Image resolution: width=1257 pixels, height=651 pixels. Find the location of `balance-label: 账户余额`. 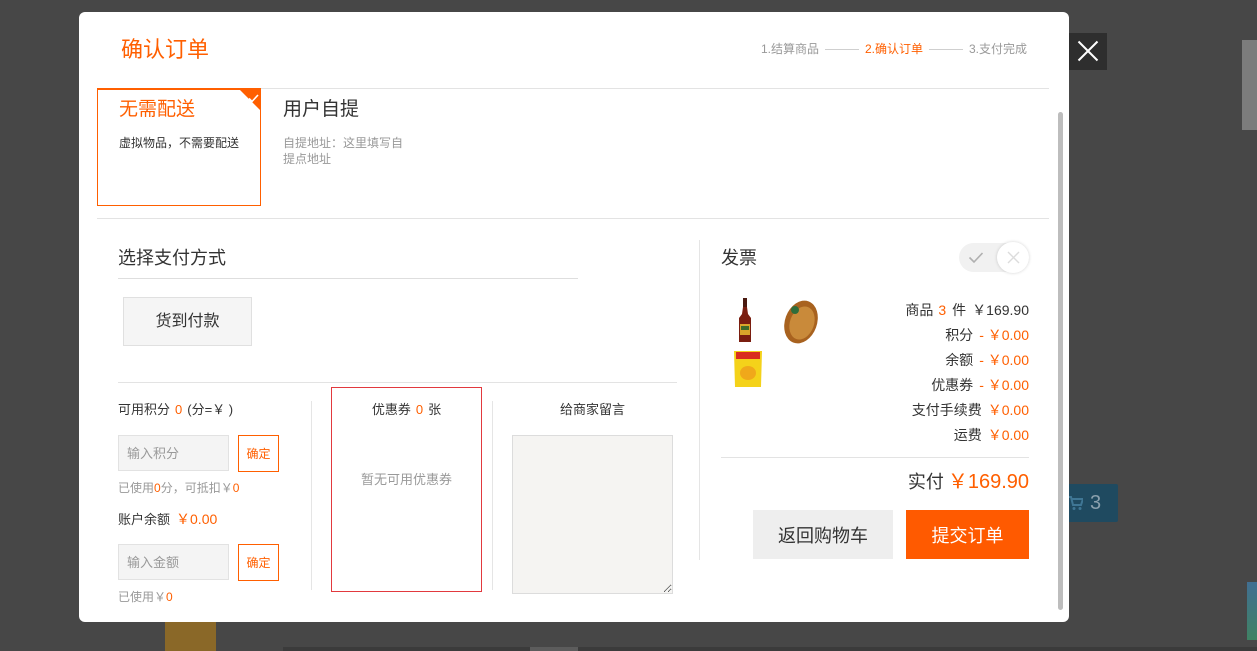

balance-label: 账户余额 is located at coordinates (144, 519).